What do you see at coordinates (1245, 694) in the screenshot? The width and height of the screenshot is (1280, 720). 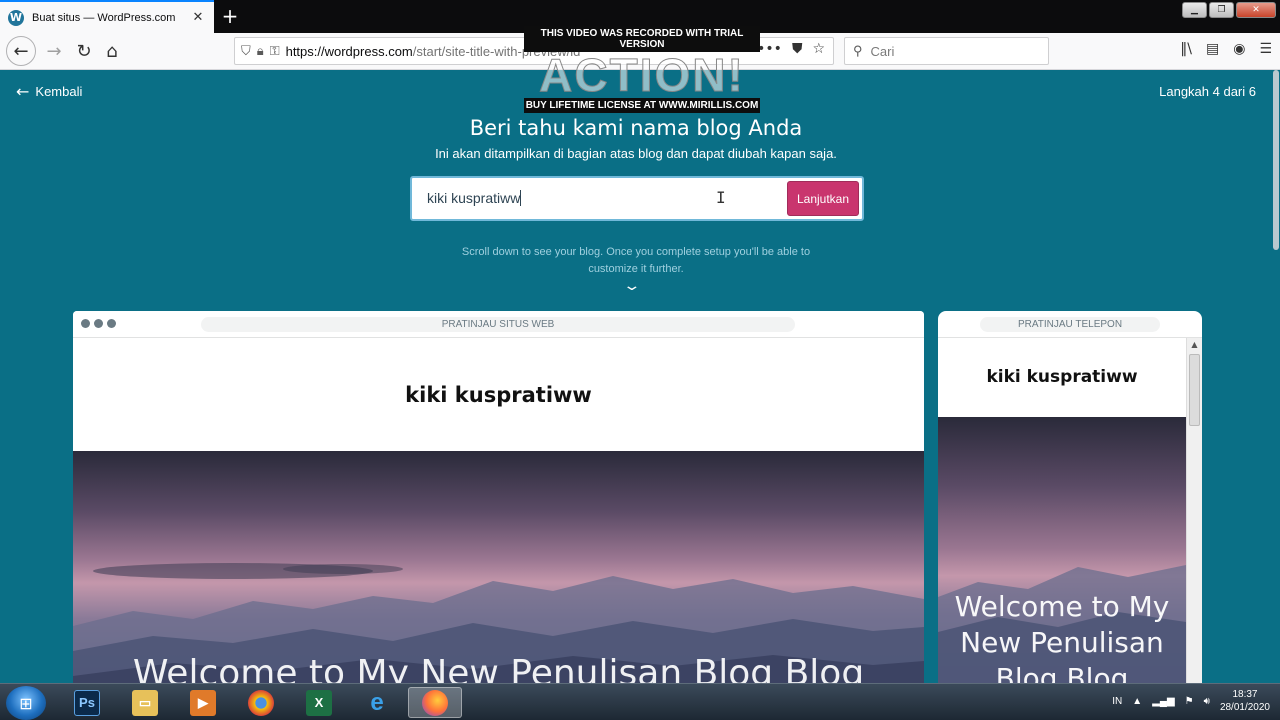 I see `clock-time: 18:37` at bounding box center [1245, 694].